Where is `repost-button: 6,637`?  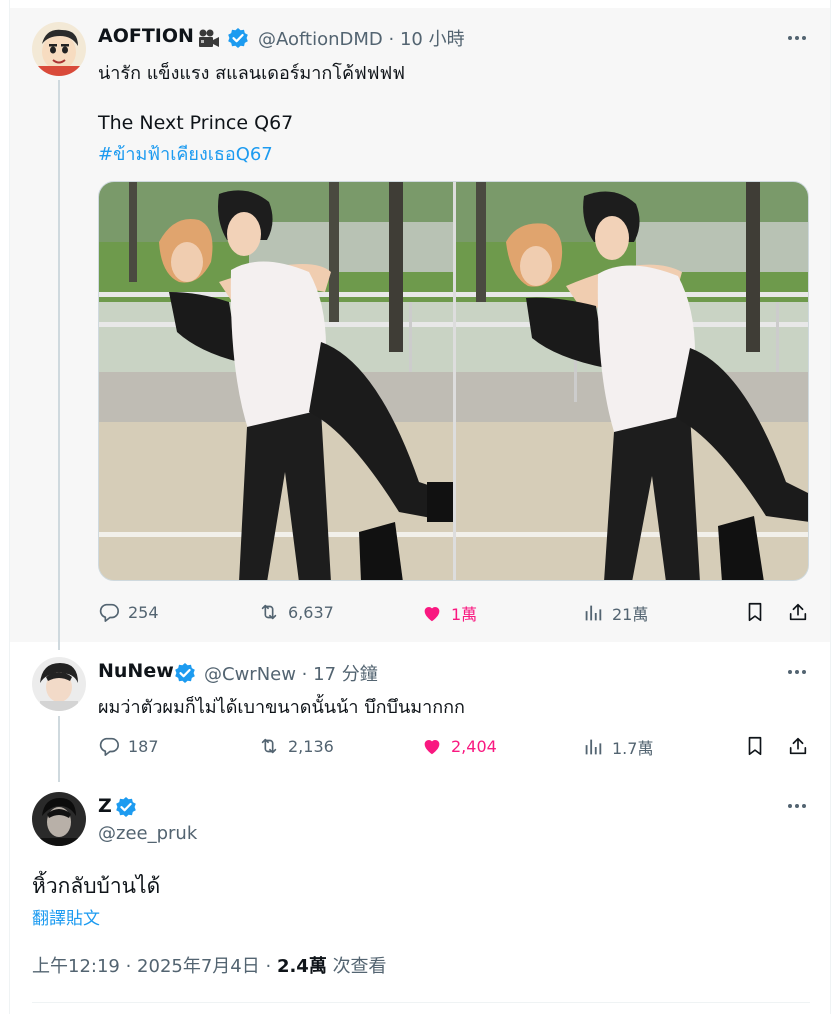
repost-button: 6,637 is located at coordinates (296, 612).